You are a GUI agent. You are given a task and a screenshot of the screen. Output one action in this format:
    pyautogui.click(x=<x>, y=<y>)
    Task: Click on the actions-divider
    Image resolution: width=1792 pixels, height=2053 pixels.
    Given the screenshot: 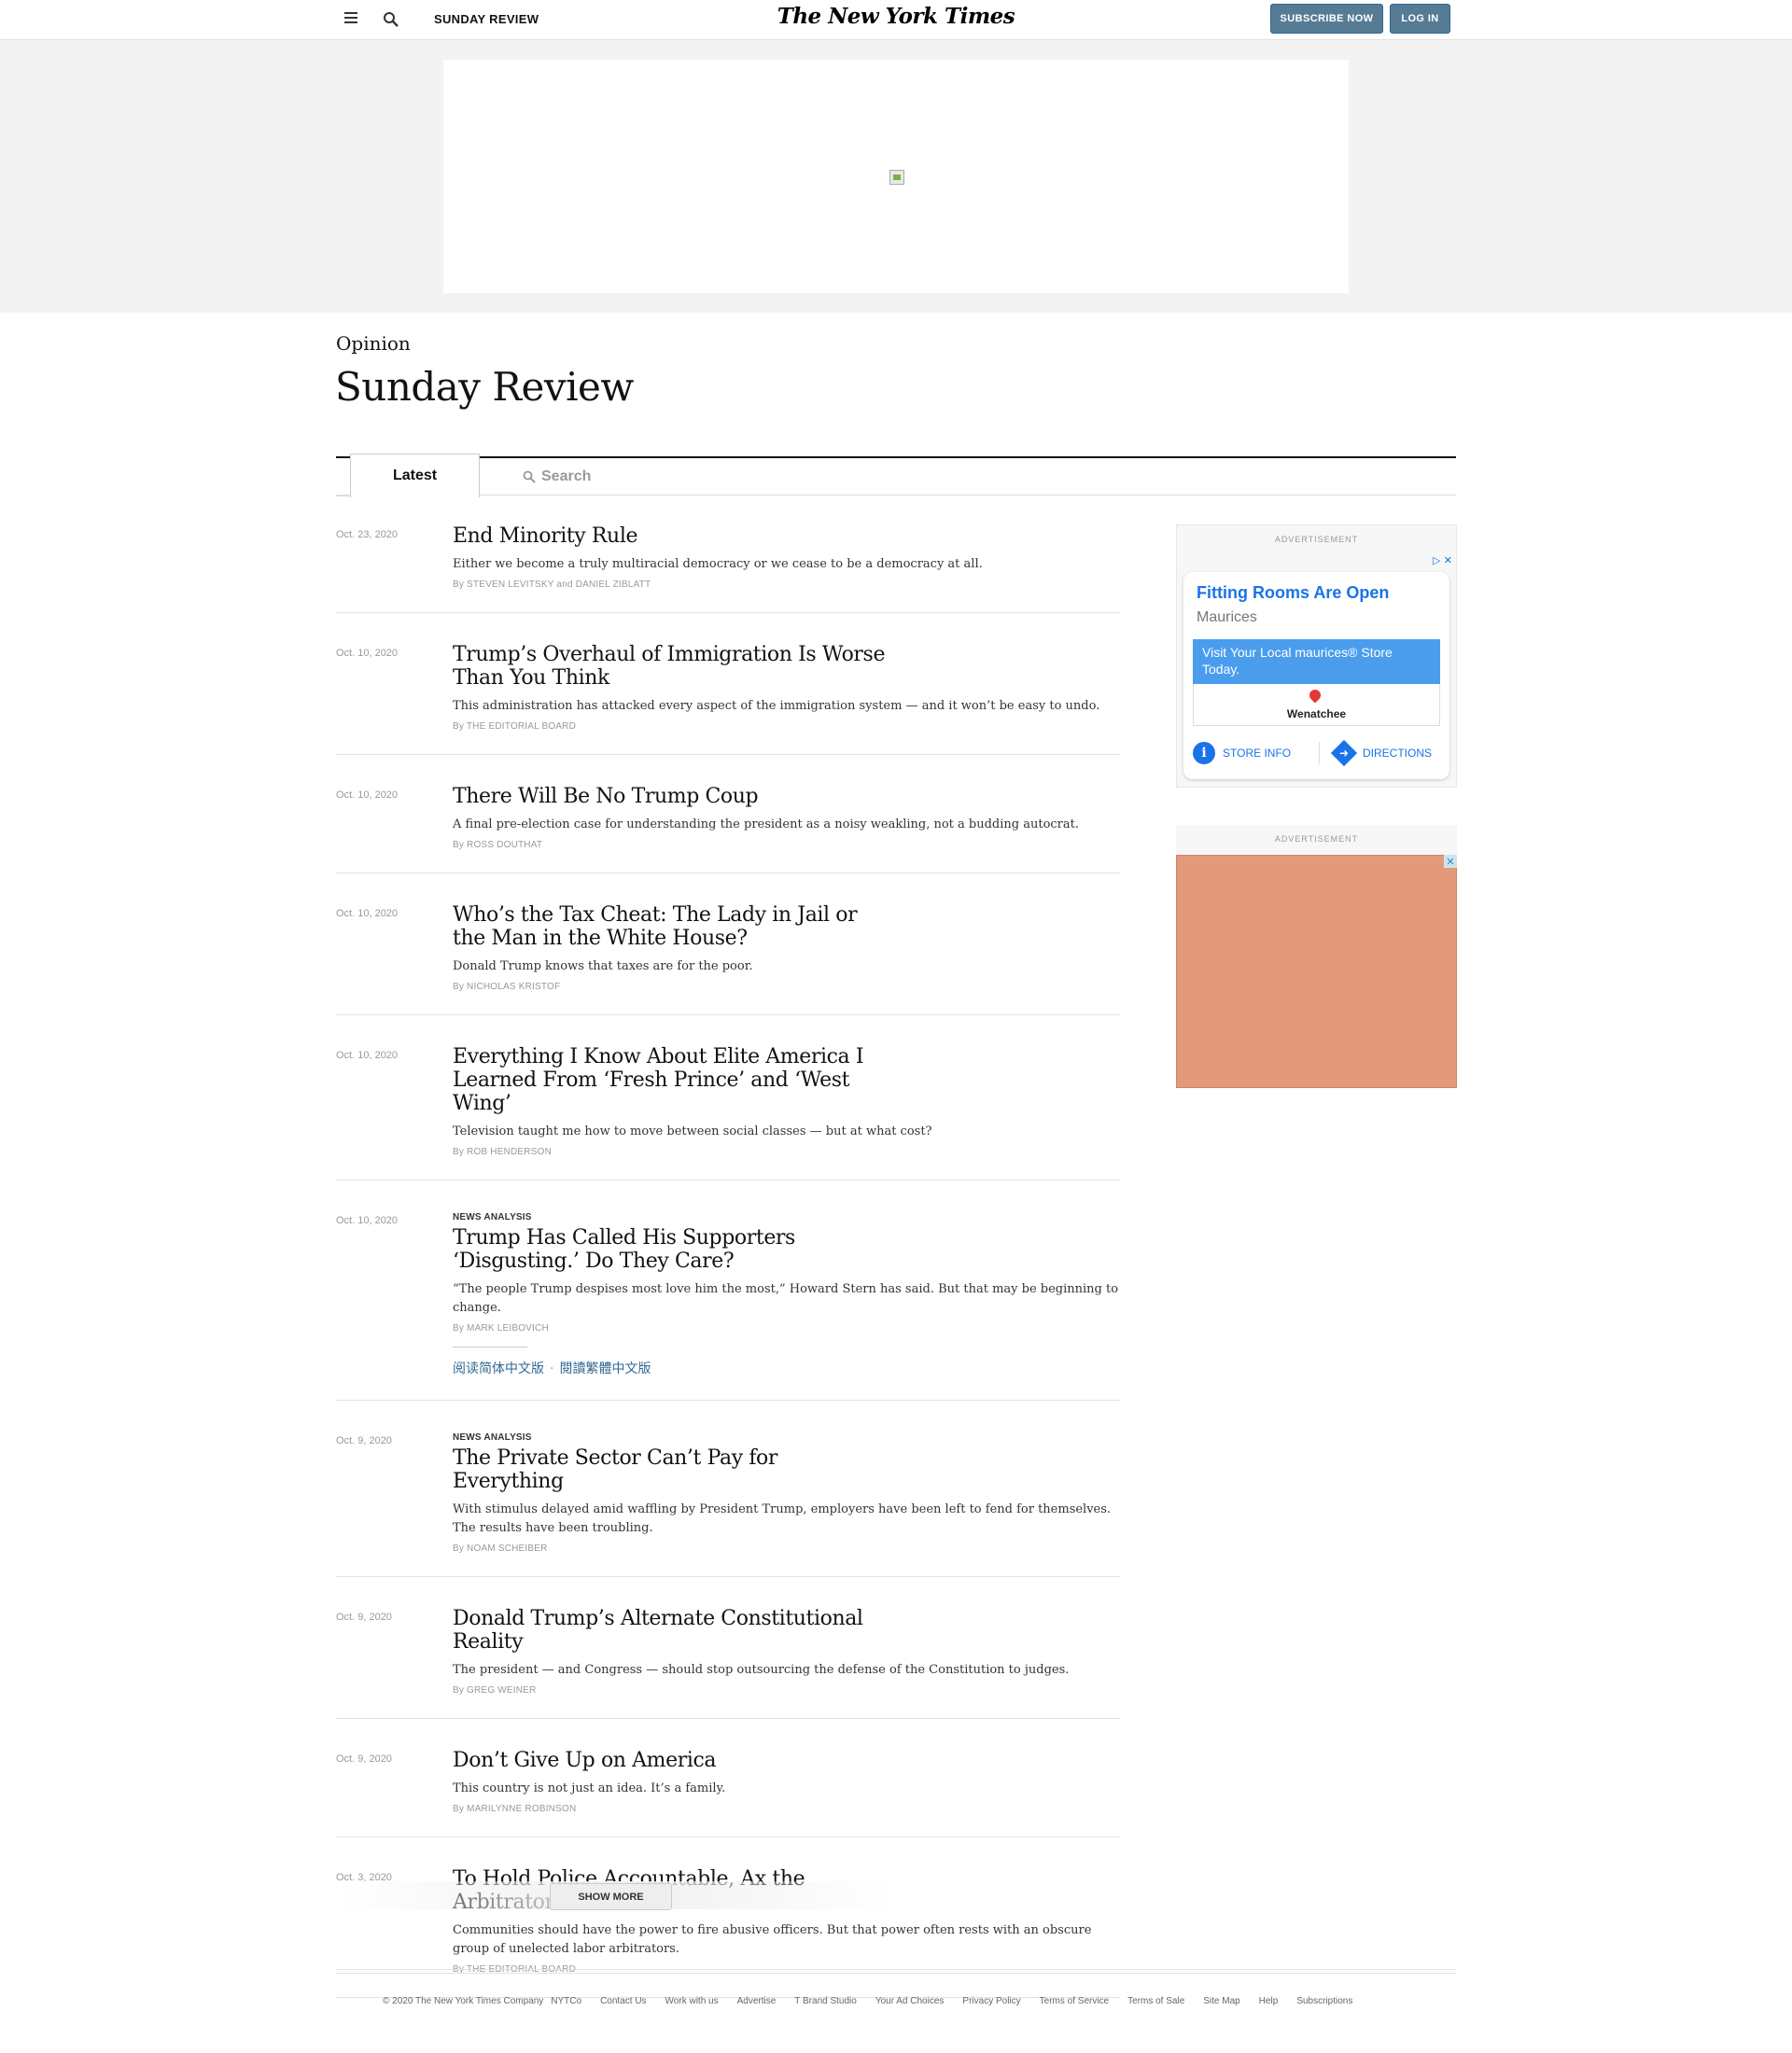 What is the action you would take?
    pyautogui.click(x=1319, y=753)
    